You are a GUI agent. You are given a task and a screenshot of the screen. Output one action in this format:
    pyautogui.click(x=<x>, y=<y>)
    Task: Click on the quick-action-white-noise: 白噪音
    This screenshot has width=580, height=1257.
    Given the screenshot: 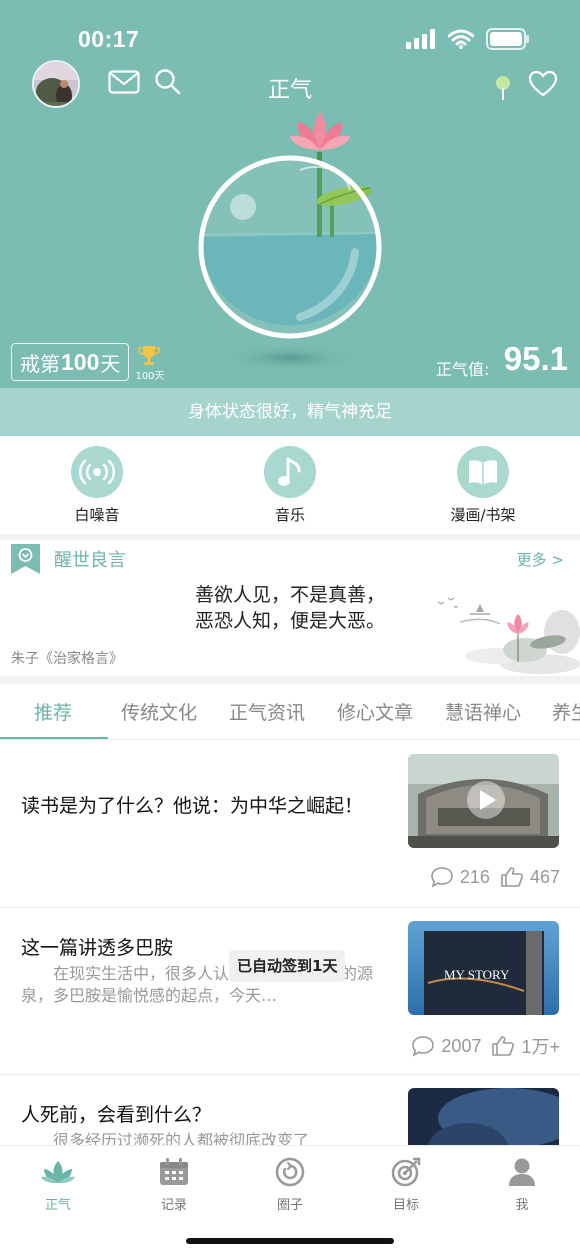 What is the action you would take?
    pyautogui.click(x=97, y=485)
    